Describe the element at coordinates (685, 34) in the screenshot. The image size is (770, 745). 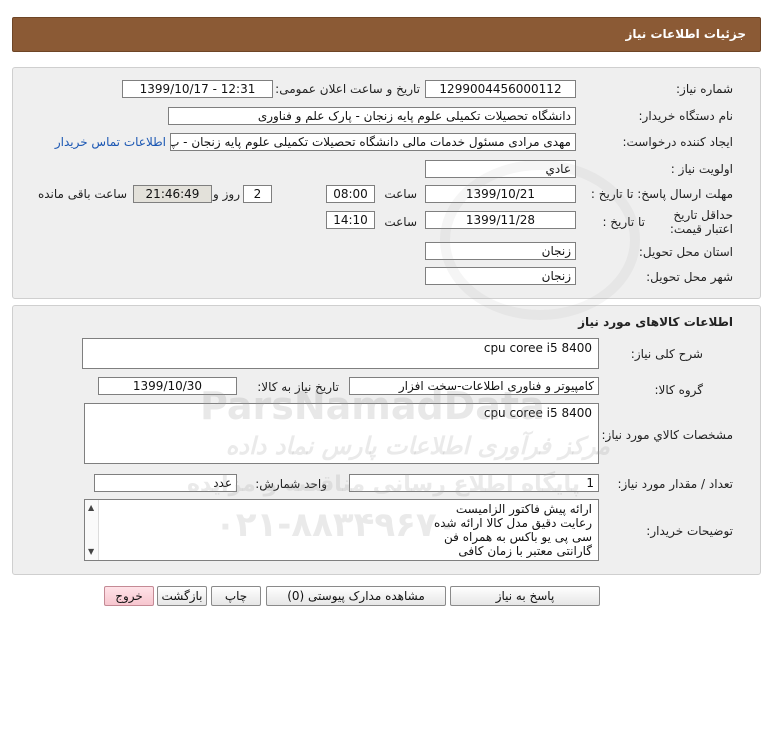
I see `page-title: جزئیات اطلاعات نیاز` at that location.